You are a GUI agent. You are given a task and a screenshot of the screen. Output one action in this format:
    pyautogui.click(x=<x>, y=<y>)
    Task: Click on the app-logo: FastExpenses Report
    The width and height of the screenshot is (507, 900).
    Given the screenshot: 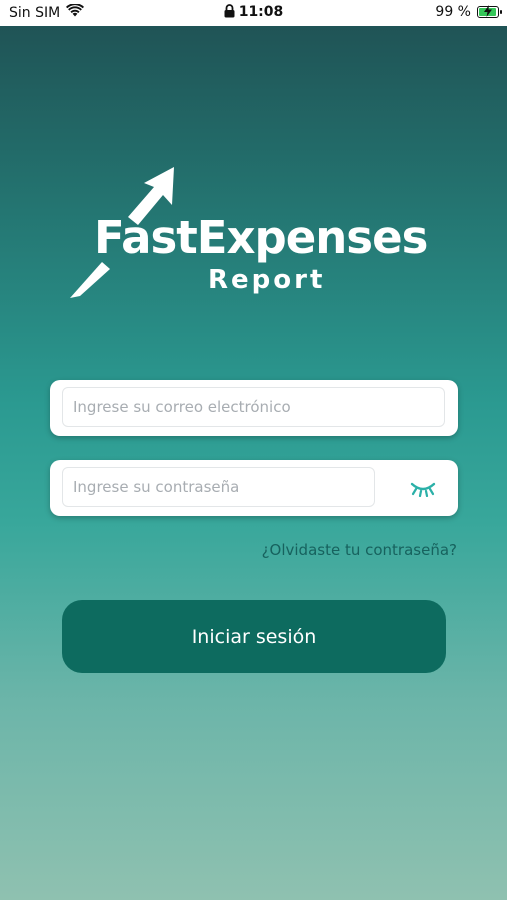 What is the action you would take?
    pyautogui.click(x=251, y=235)
    